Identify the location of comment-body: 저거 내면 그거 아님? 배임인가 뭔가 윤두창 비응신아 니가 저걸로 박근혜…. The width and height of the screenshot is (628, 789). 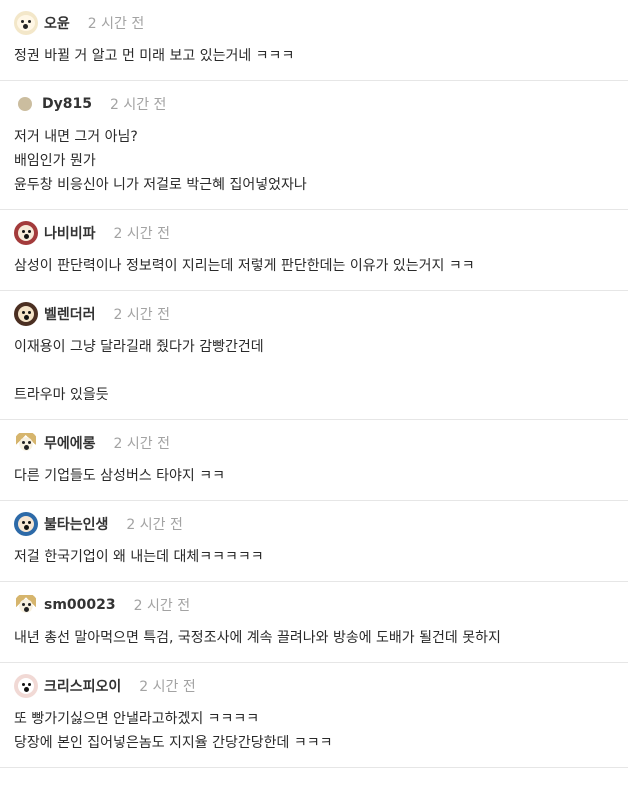
(321, 161).